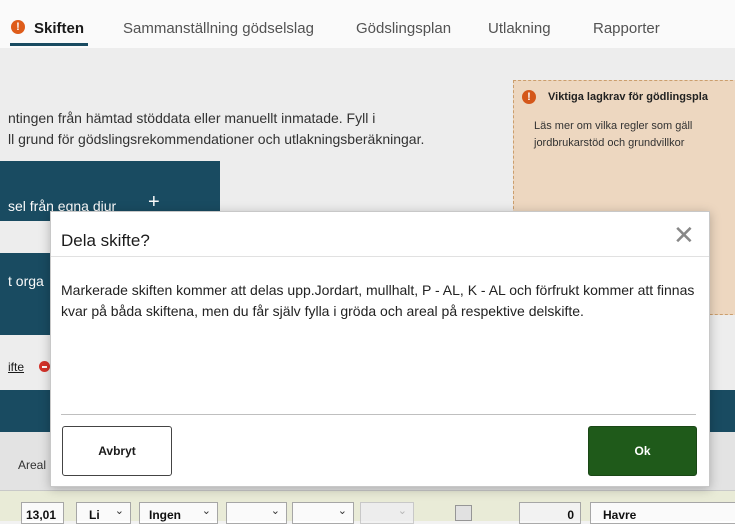  Describe the element at coordinates (105, 240) in the screenshot. I see `dialog-title: Dela skifte?` at that location.